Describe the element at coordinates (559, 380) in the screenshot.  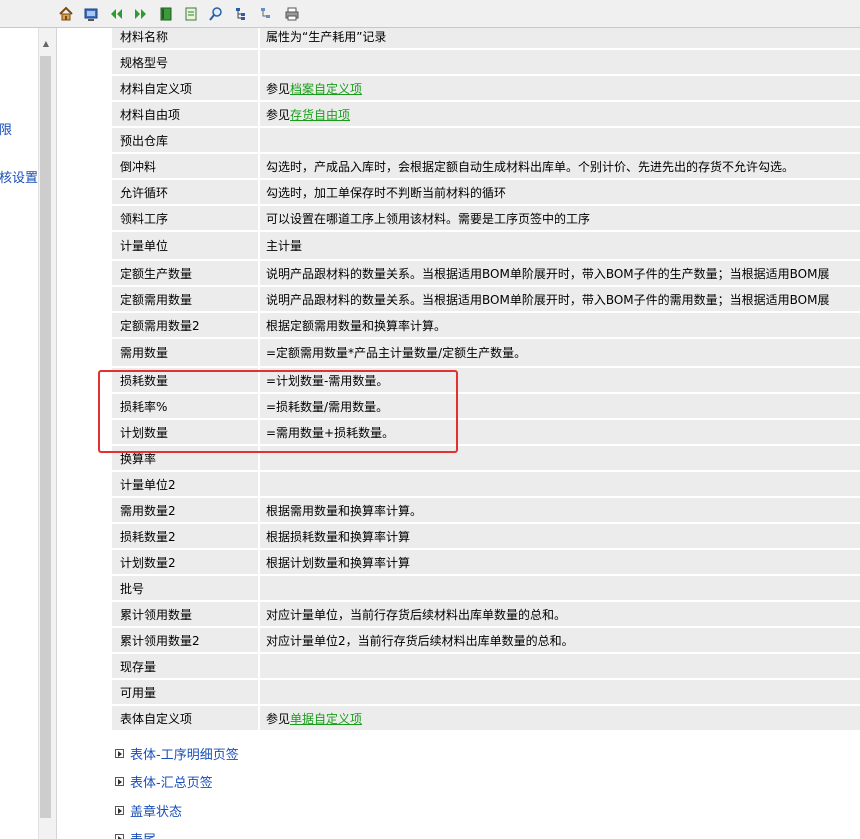
I see `field-description: =计划数量-需用数量。` at that location.